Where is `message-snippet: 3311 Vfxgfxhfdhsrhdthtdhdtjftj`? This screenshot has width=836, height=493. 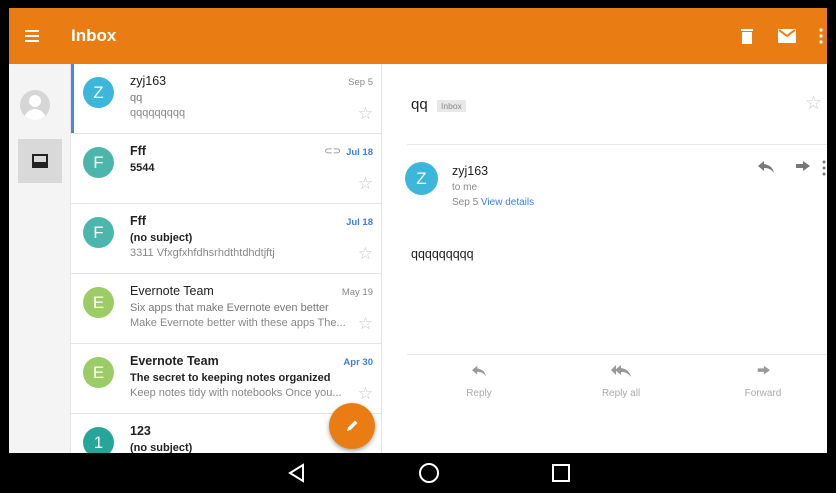
message-snippet: 3311 Vfxgfxhfdhsrhdthtdhdtjftj is located at coordinates (202, 253).